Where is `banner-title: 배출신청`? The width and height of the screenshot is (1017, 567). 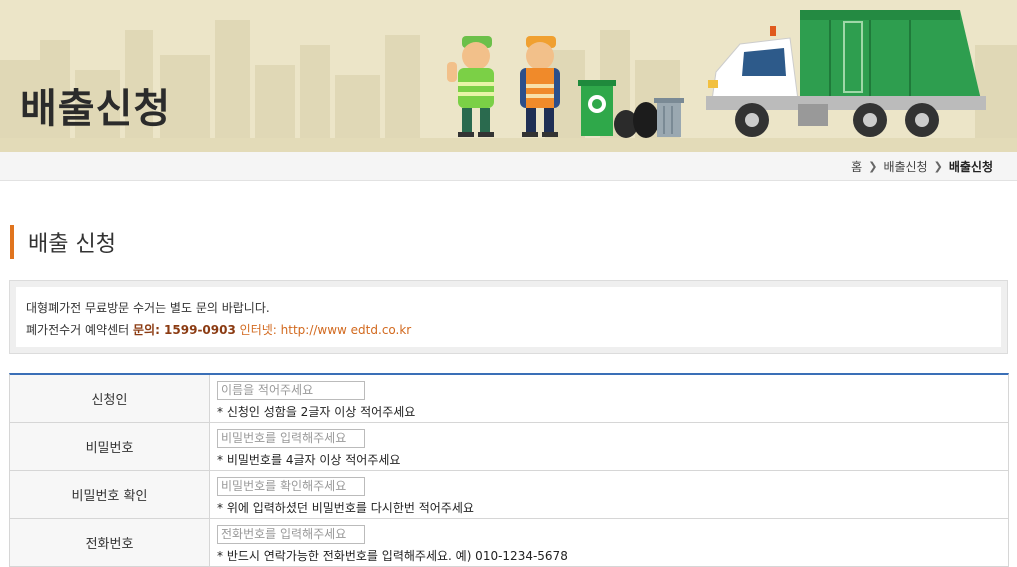 banner-title: 배출신청 is located at coordinates (96, 109).